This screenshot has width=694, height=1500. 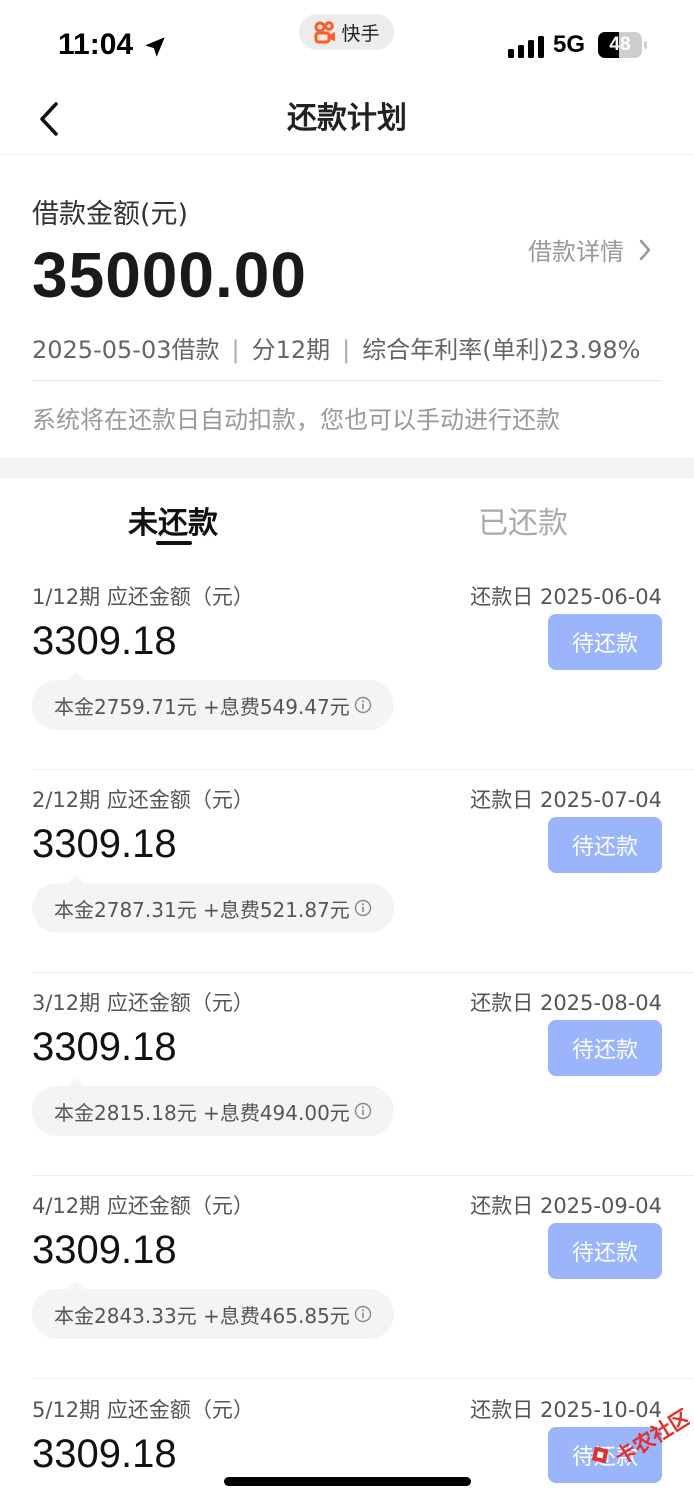 I want to click on battery-icon: 48, so click(x=623, y=45).